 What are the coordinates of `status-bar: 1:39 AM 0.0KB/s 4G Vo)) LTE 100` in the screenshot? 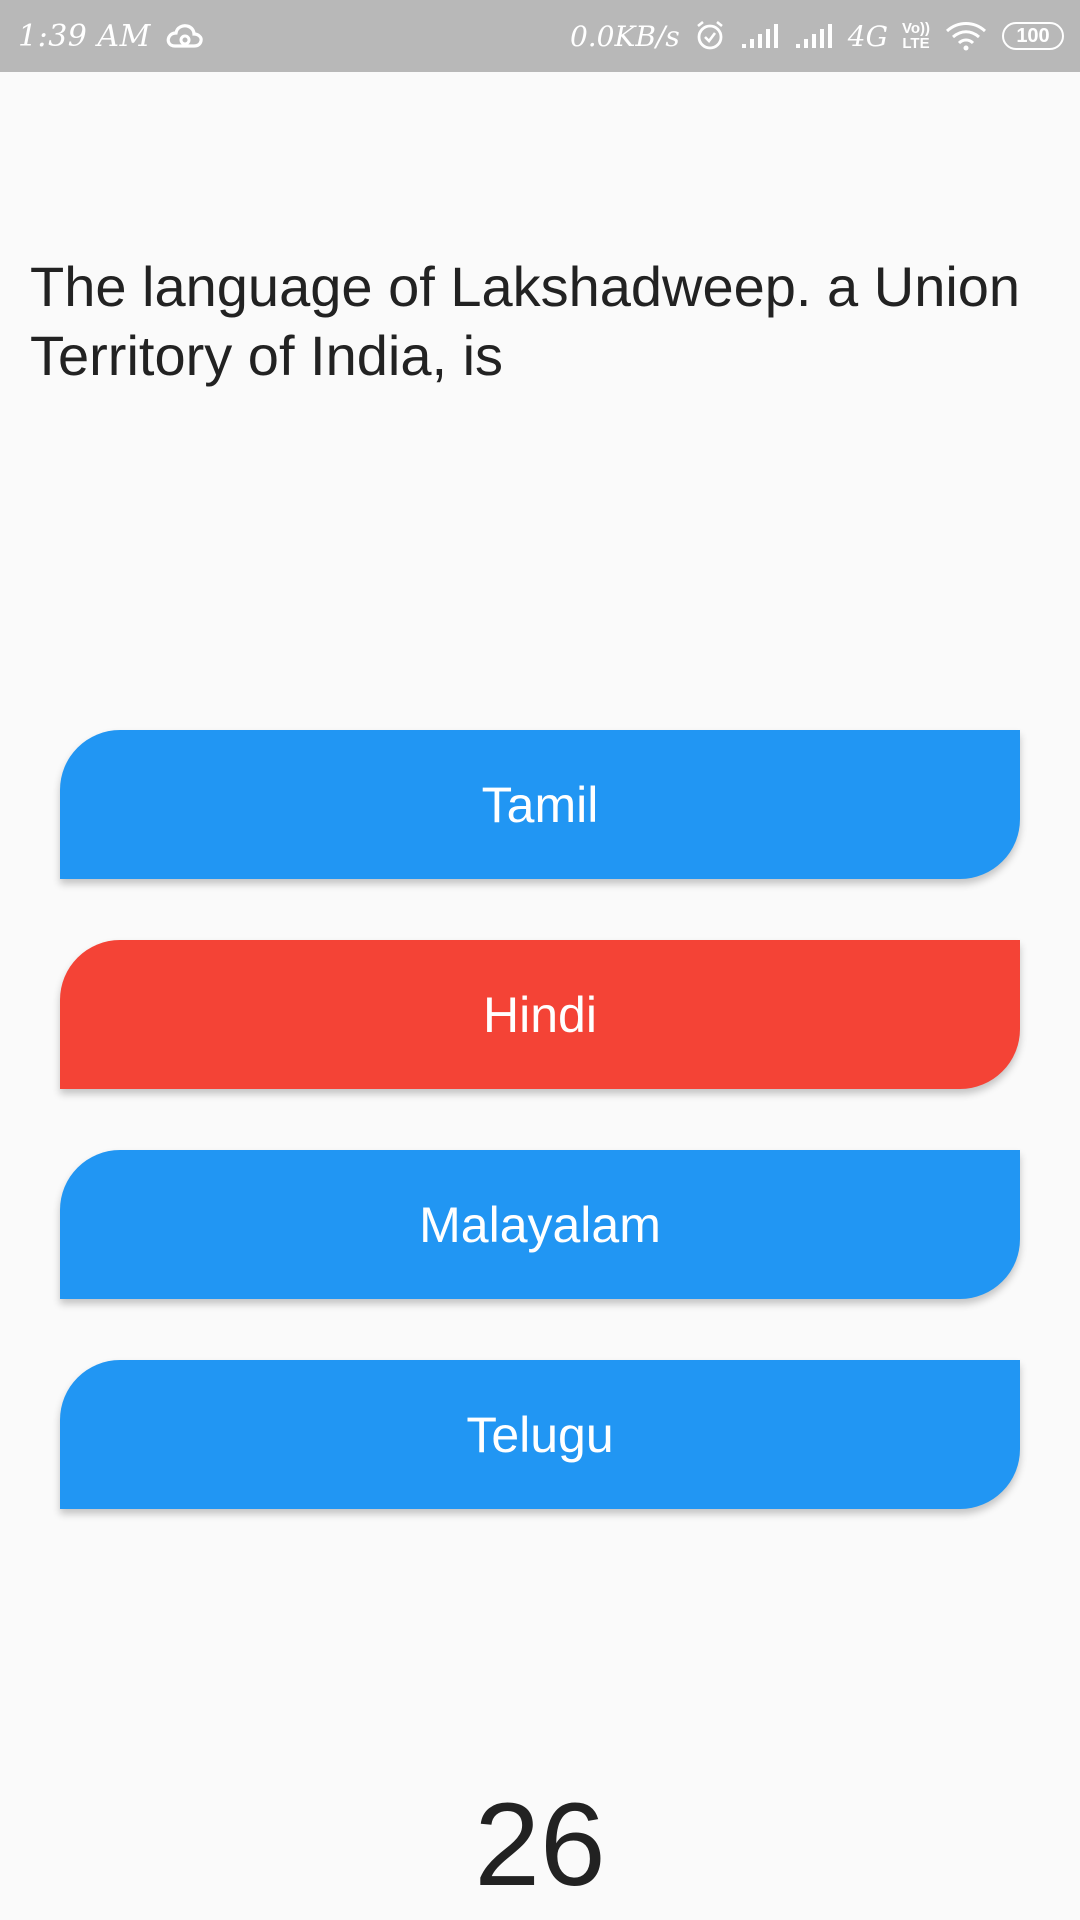 It's located at (540, 36).